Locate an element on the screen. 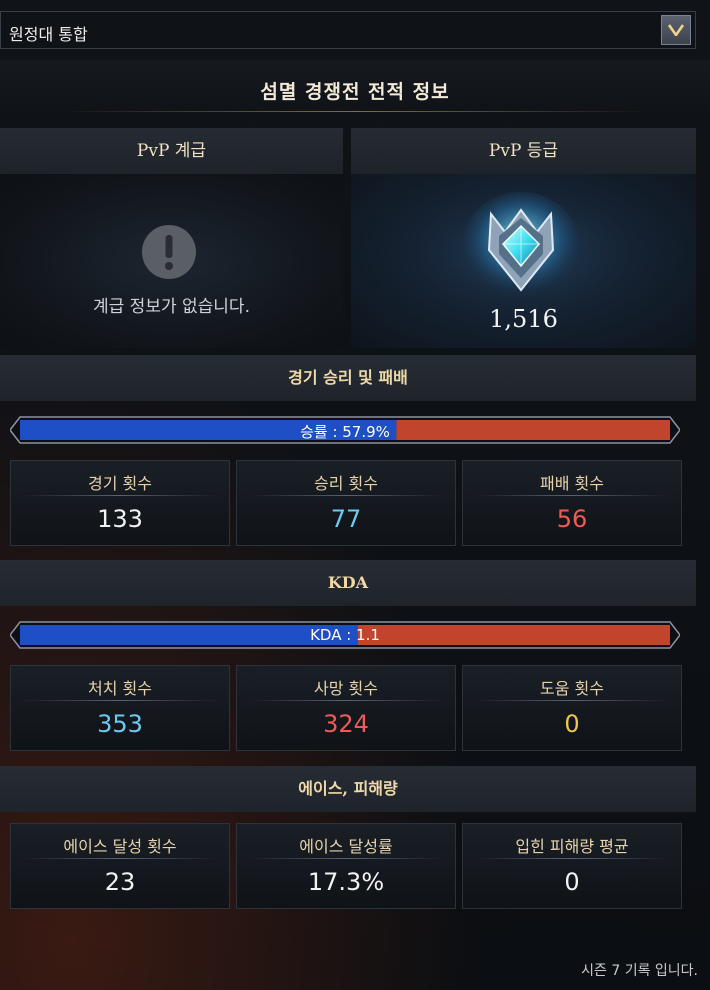 The image size is (710, 990). kda-bar: KDA : 1.1 is located at coordinates (345, 635).